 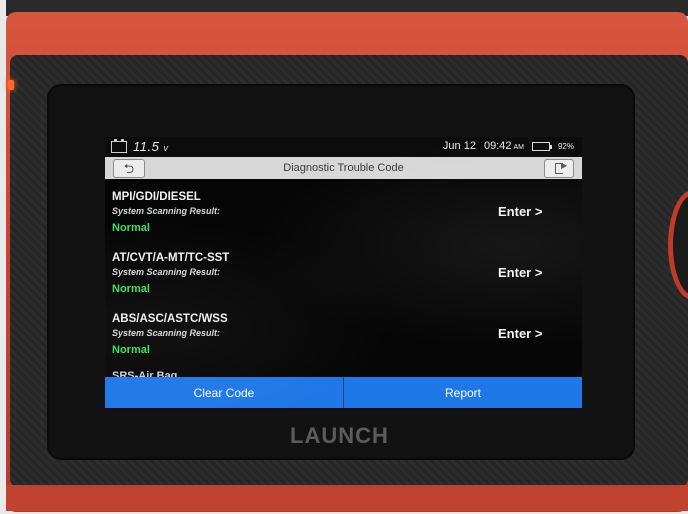 I want to click on battery-percent: 92%, so click(x=565, y=146).